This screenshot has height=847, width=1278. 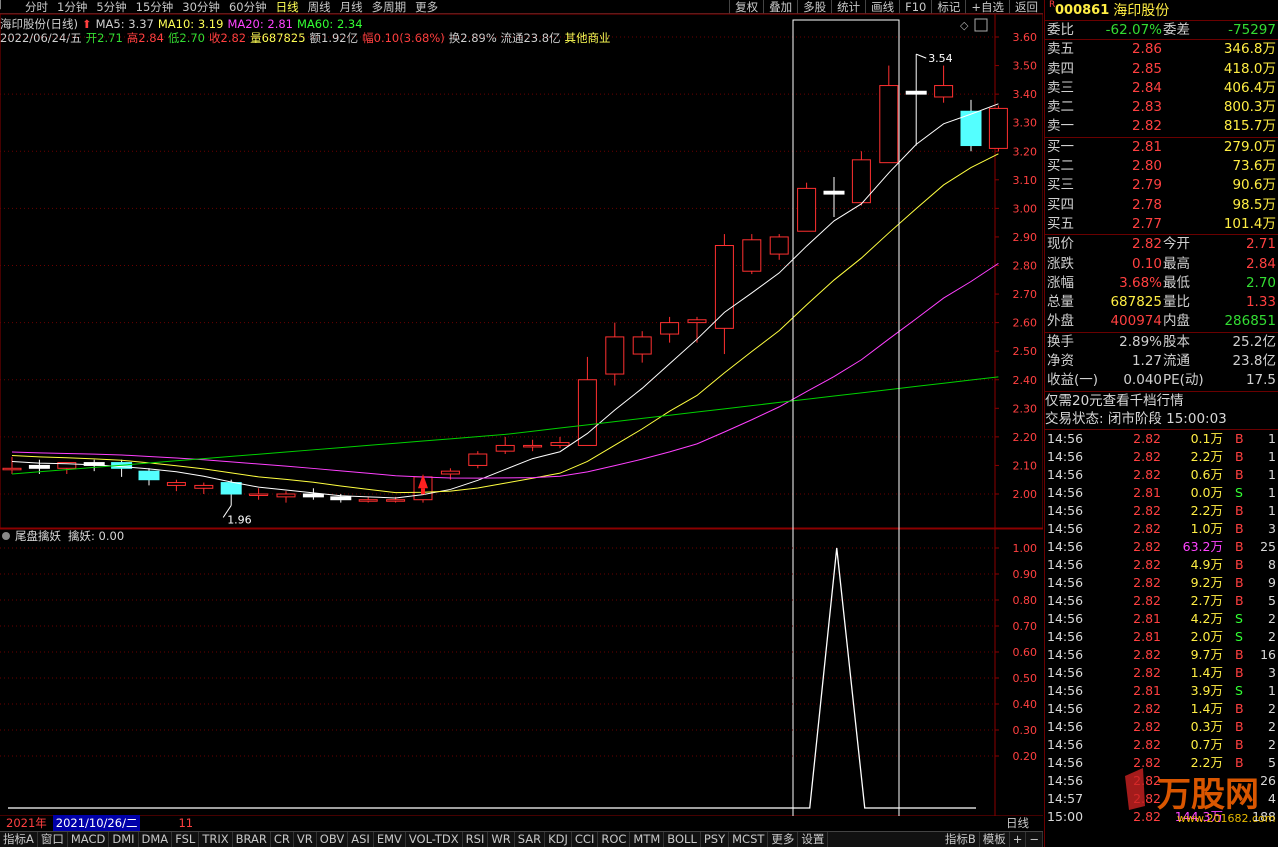 I want to click on indicator-tab-right: −, so click(x=1034, y=839).